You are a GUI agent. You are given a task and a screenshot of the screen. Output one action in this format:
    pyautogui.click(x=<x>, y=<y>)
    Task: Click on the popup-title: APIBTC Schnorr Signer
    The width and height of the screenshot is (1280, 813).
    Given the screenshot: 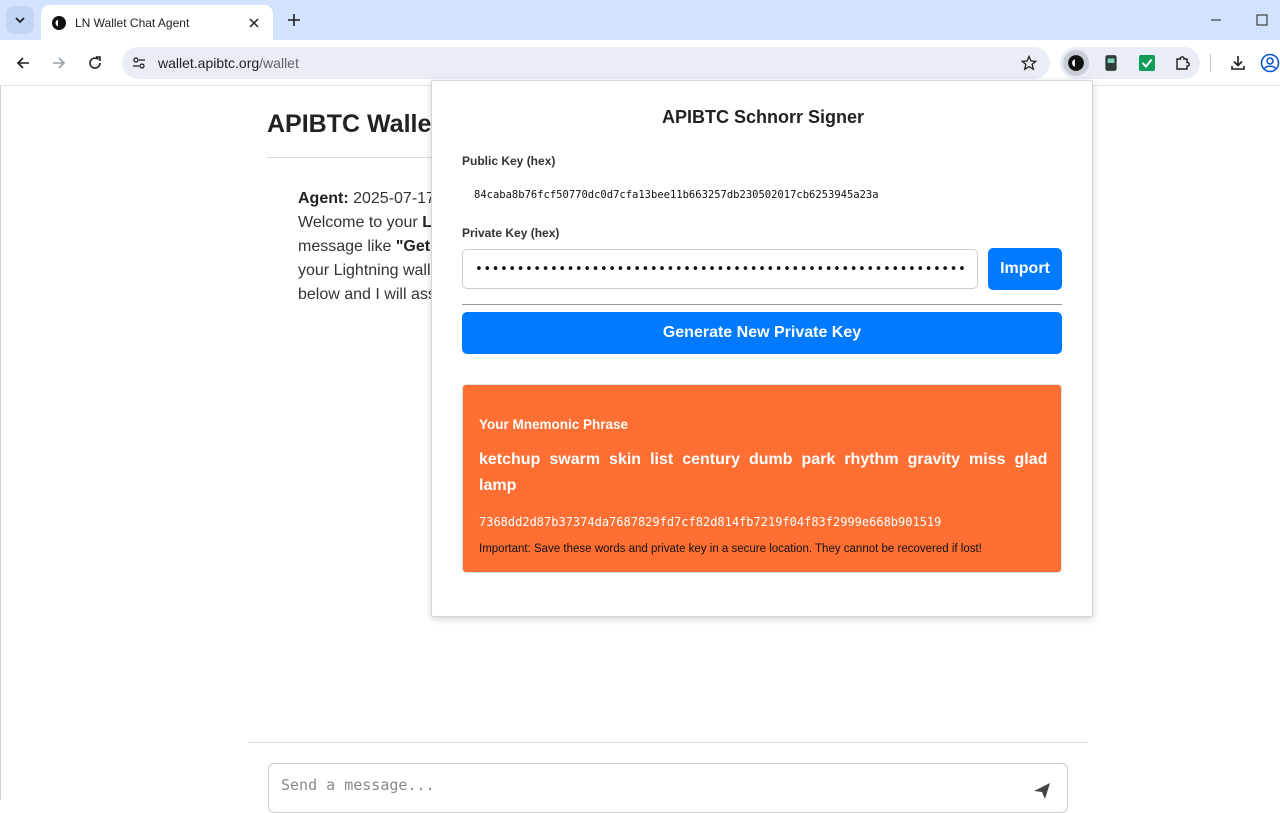 What is the action you would take?
    pyautogui.click(x=763, y=117)
    